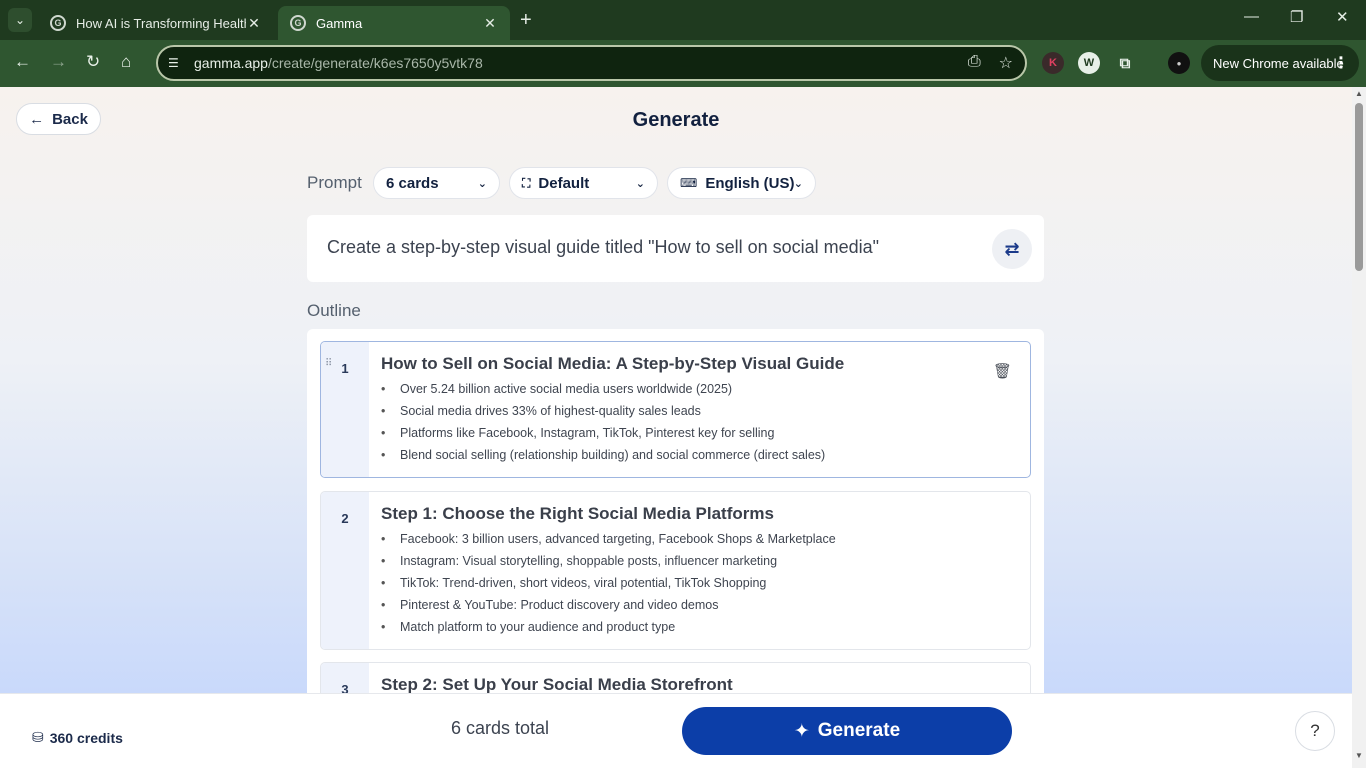 The width and height of the screenshot is (1366, 768). I want to click on page-title: Generate, so click(676, 120).